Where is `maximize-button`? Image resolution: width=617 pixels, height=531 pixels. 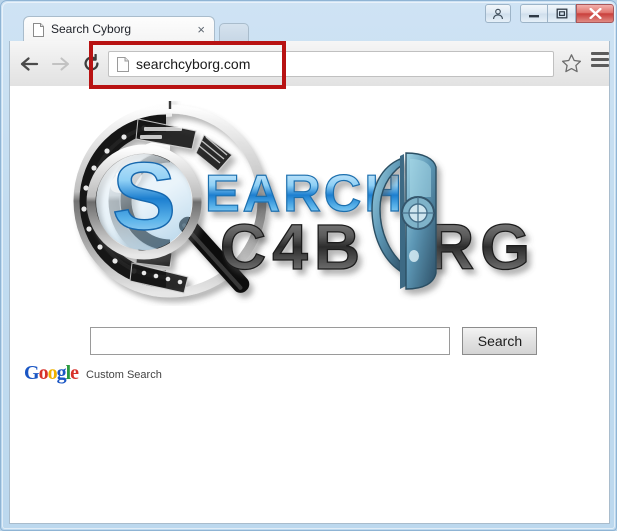 maximize-button is located at coordinates (562, 13).